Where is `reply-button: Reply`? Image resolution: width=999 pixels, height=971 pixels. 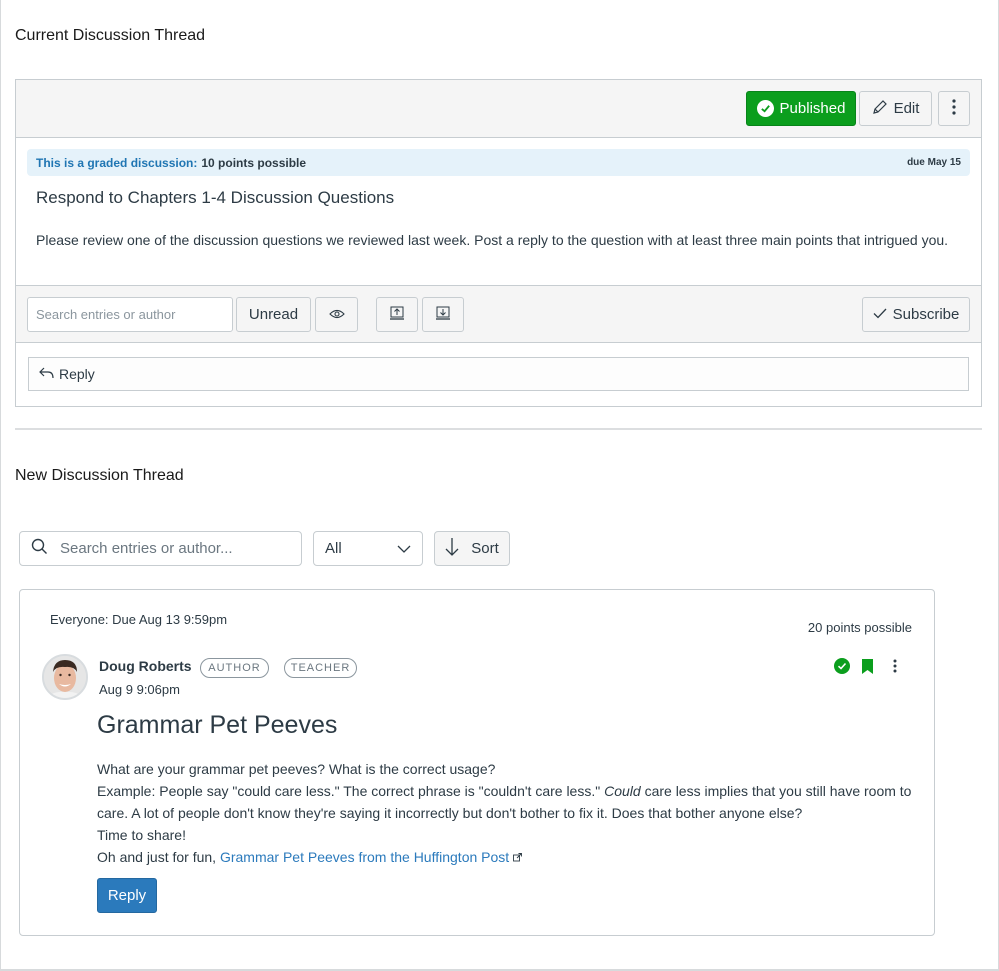
reply-button: Reply is located at coordinates (127, 895).